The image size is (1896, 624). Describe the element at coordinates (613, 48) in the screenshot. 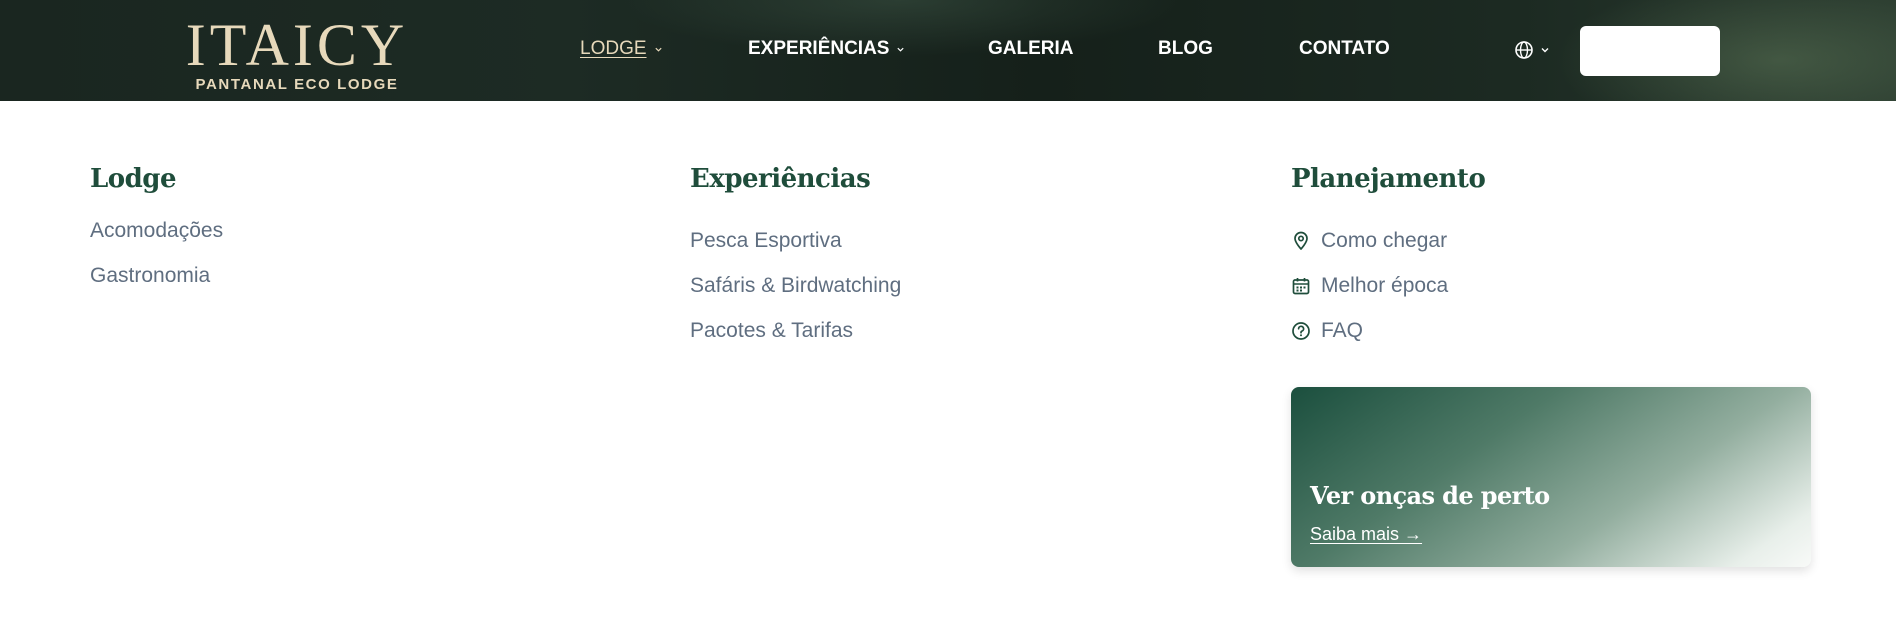

I see `nav-item-label: LODGE` at that location.